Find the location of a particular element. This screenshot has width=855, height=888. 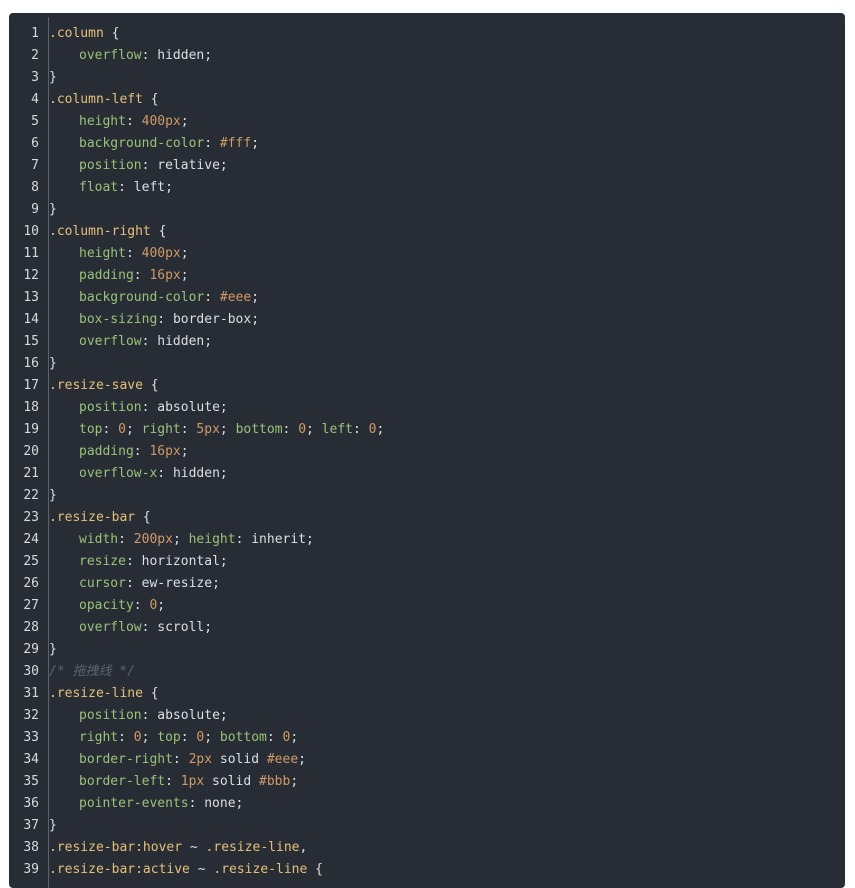

line-number: 8 is located at coordinates (35, 187).